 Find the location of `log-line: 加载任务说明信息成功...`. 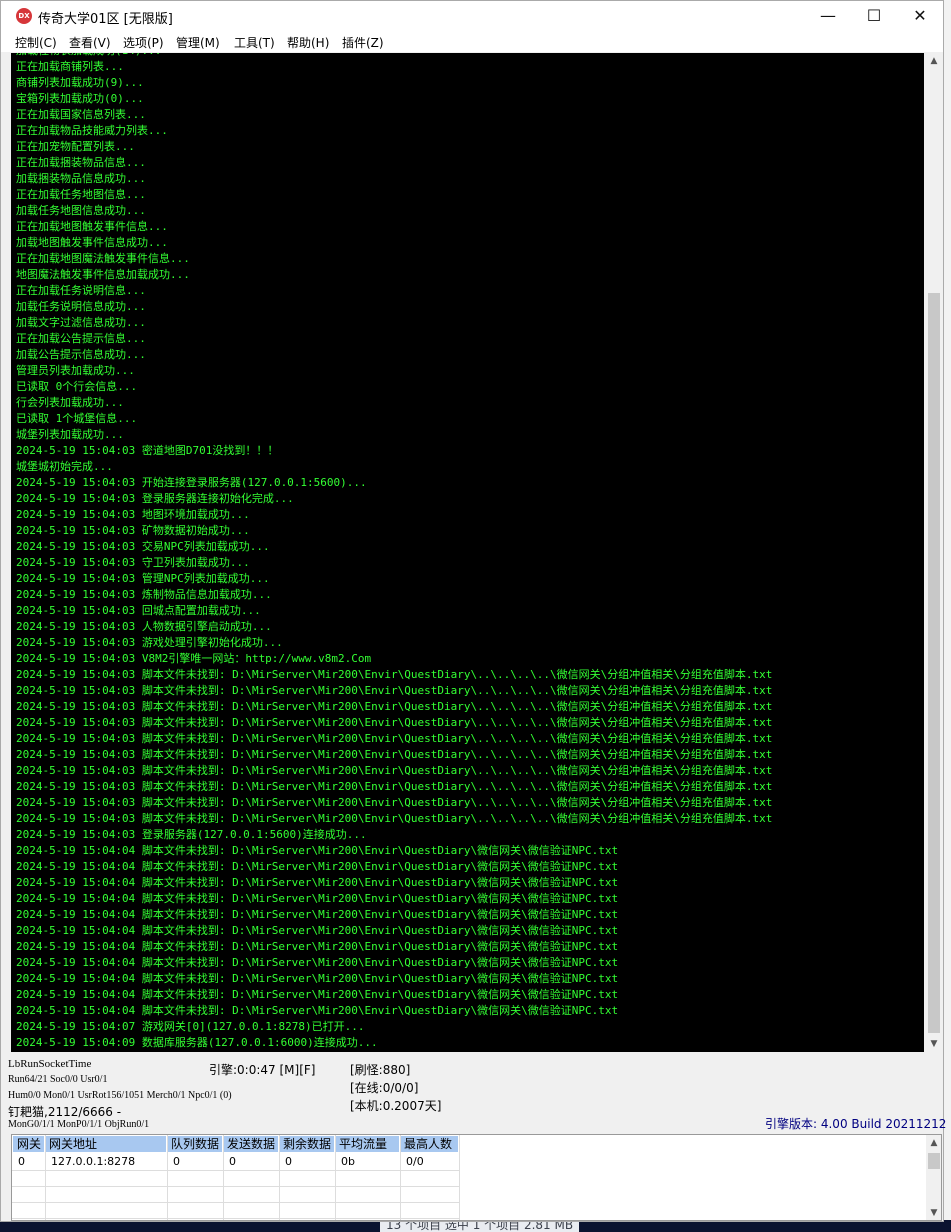

log-line: 加载任务说明信息成功... is located at coordinates (81, 306).